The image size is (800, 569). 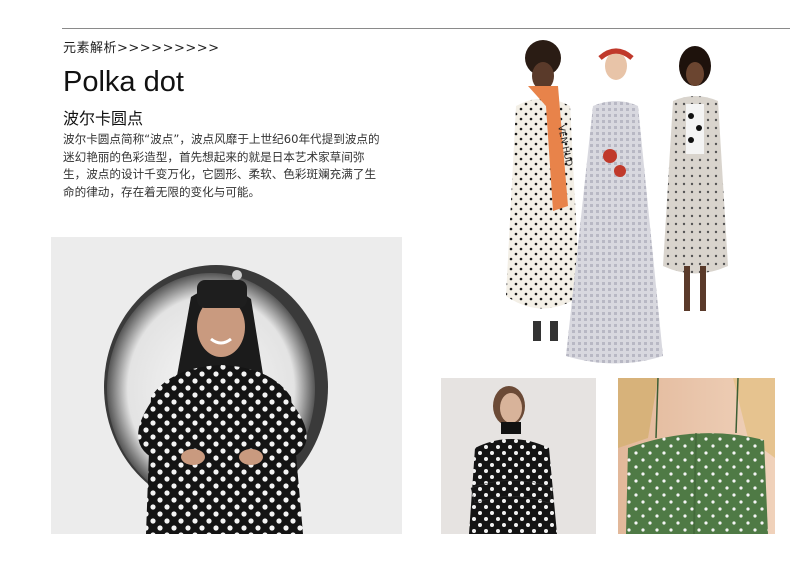 What do you see at coordinates (696, 456) in the screenshot?
I see `green-satin-slip-photo` at bounding box center [696, 456].